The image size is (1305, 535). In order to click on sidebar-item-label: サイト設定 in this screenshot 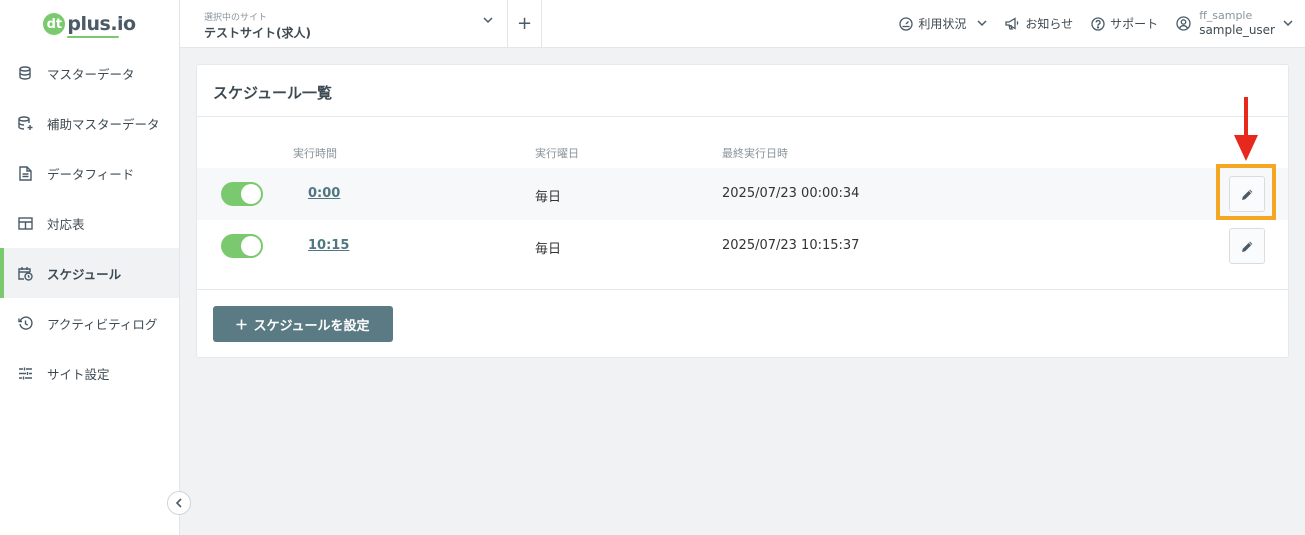, I will do `click(78, 374)`.